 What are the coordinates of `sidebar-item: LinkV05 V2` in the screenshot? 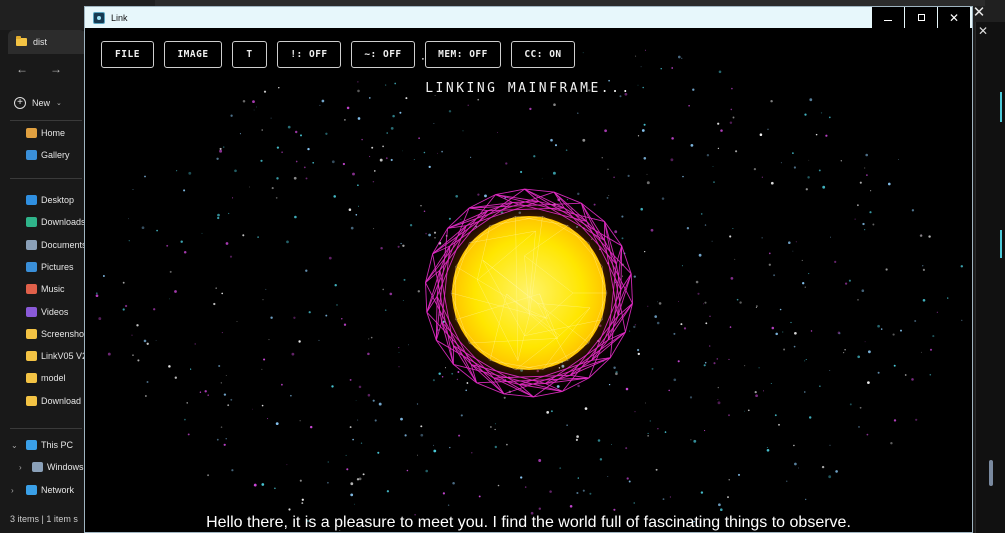 It's located at (57, 356).